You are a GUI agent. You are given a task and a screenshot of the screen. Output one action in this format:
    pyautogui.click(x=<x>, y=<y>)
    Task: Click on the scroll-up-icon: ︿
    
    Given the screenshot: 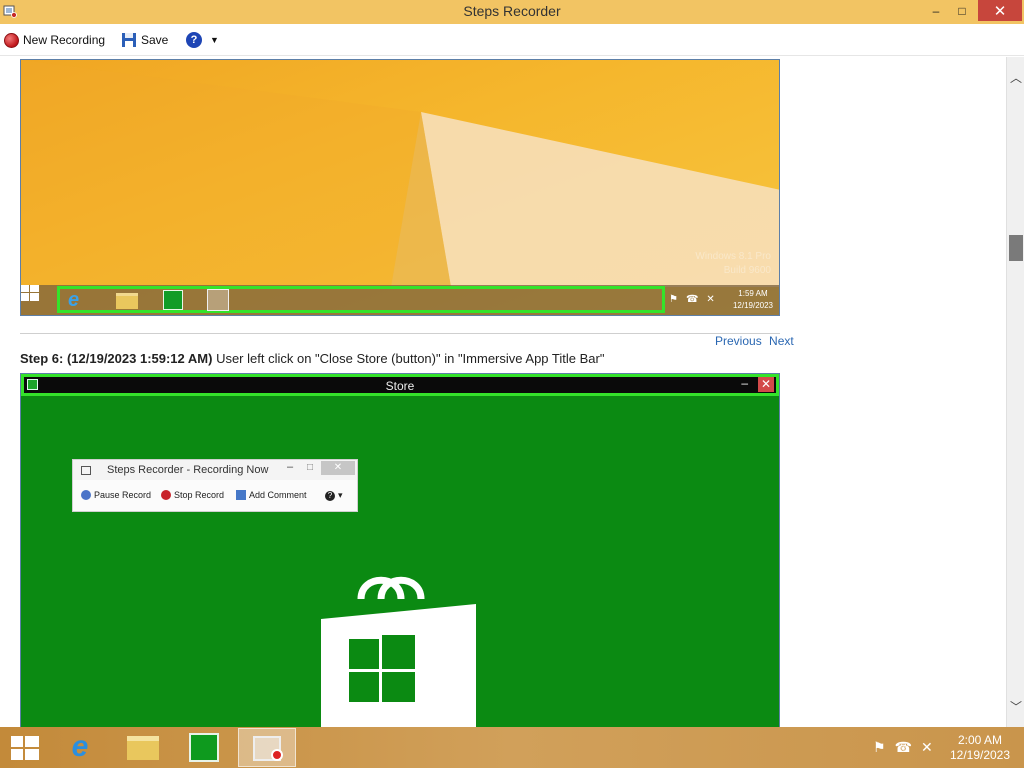 What is the action you would take?
    pyautogui.click(x=1015, y=77)
    